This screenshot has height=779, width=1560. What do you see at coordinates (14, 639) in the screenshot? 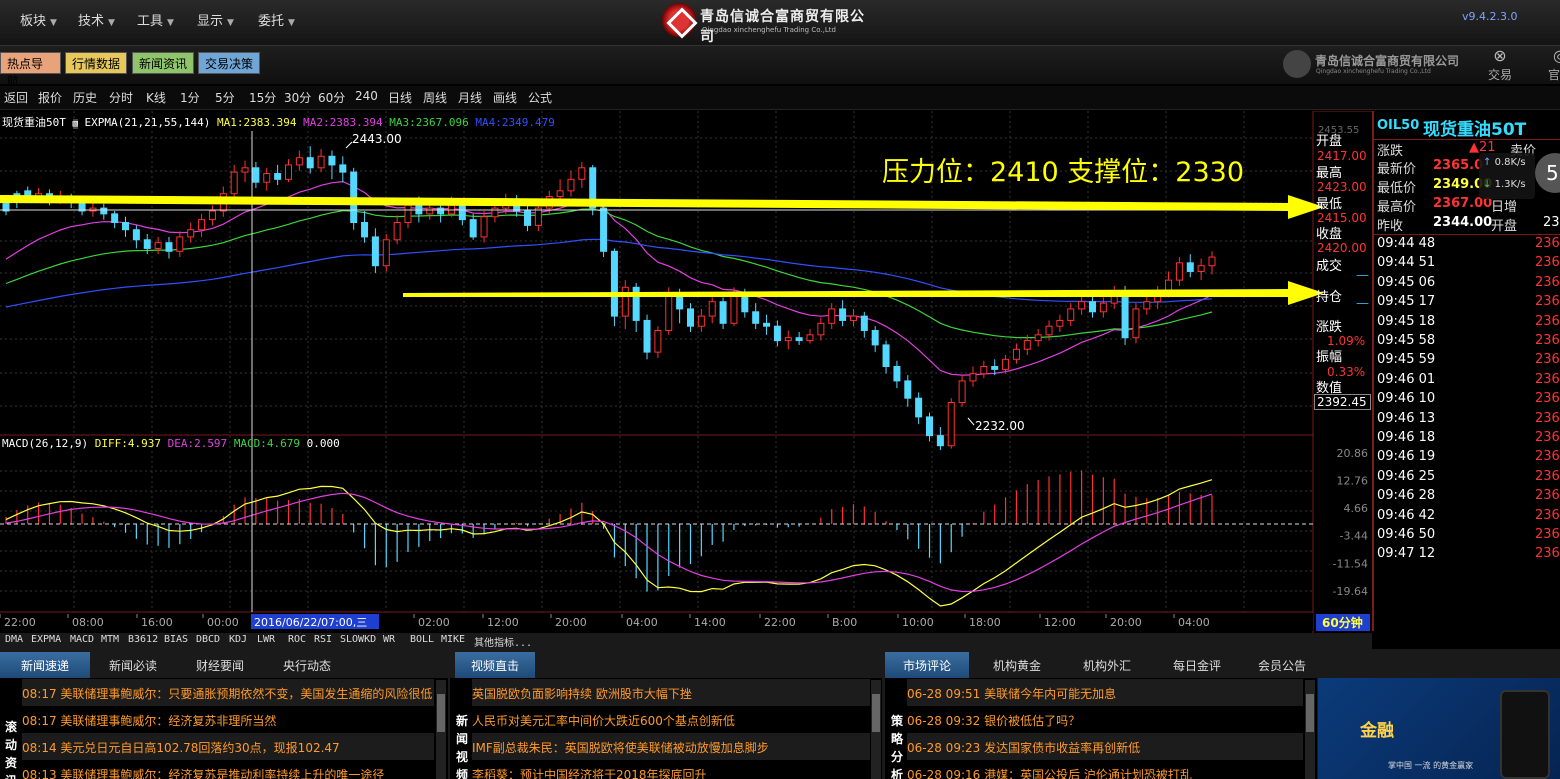
I see `indicator-tab: DMA` at bounding box center [14, 639].